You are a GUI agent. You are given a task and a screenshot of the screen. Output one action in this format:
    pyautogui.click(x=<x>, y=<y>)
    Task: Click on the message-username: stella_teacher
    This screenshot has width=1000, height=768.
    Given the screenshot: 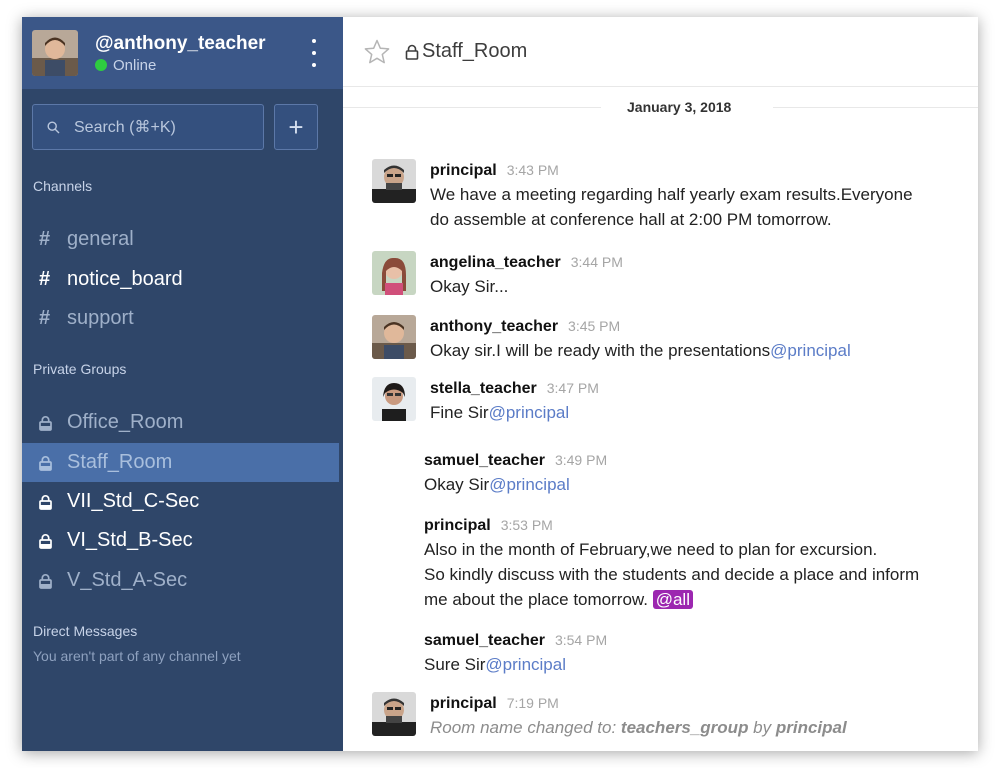 What is the action you would take?
    pyautogui.click(x=483, y=389)
    